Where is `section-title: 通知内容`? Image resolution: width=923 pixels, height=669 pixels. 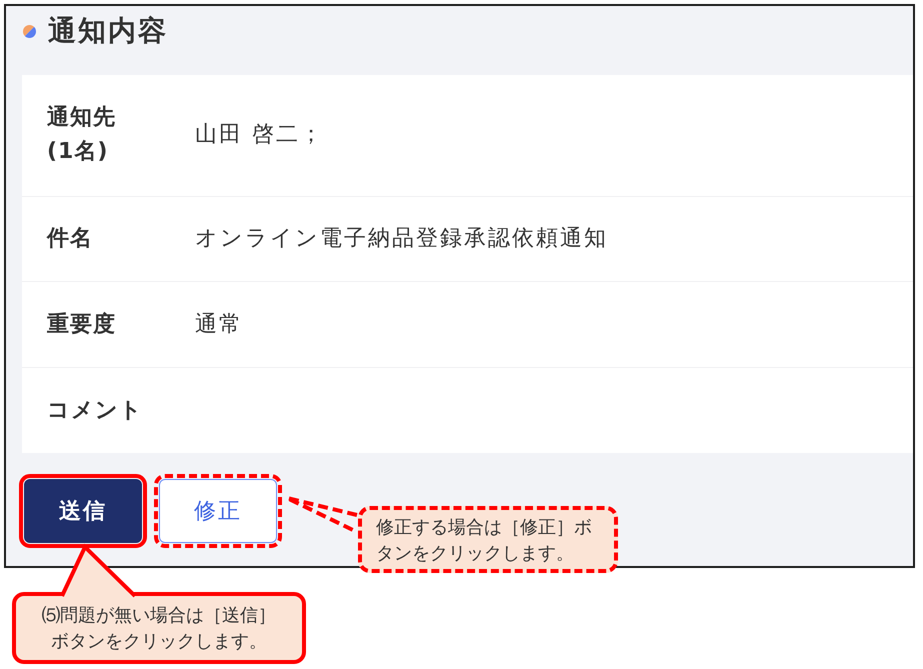 section-title: 通知内容 is located at coordinates (108, 31).